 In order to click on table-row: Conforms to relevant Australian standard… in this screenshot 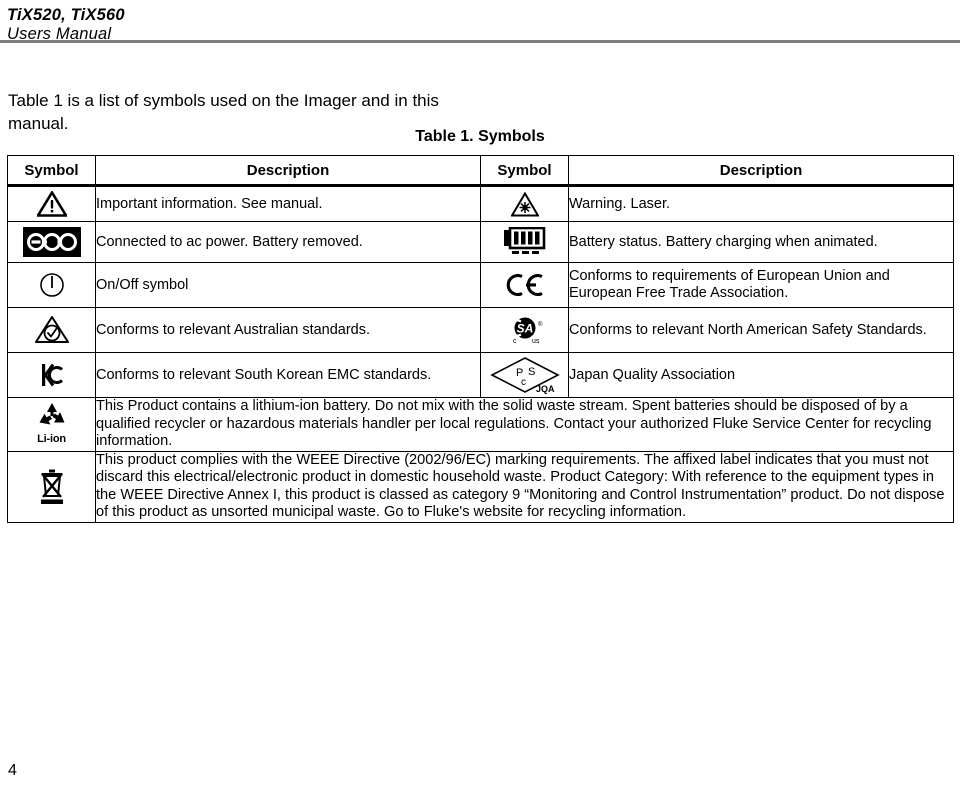, I will do `click(480, 330)`.